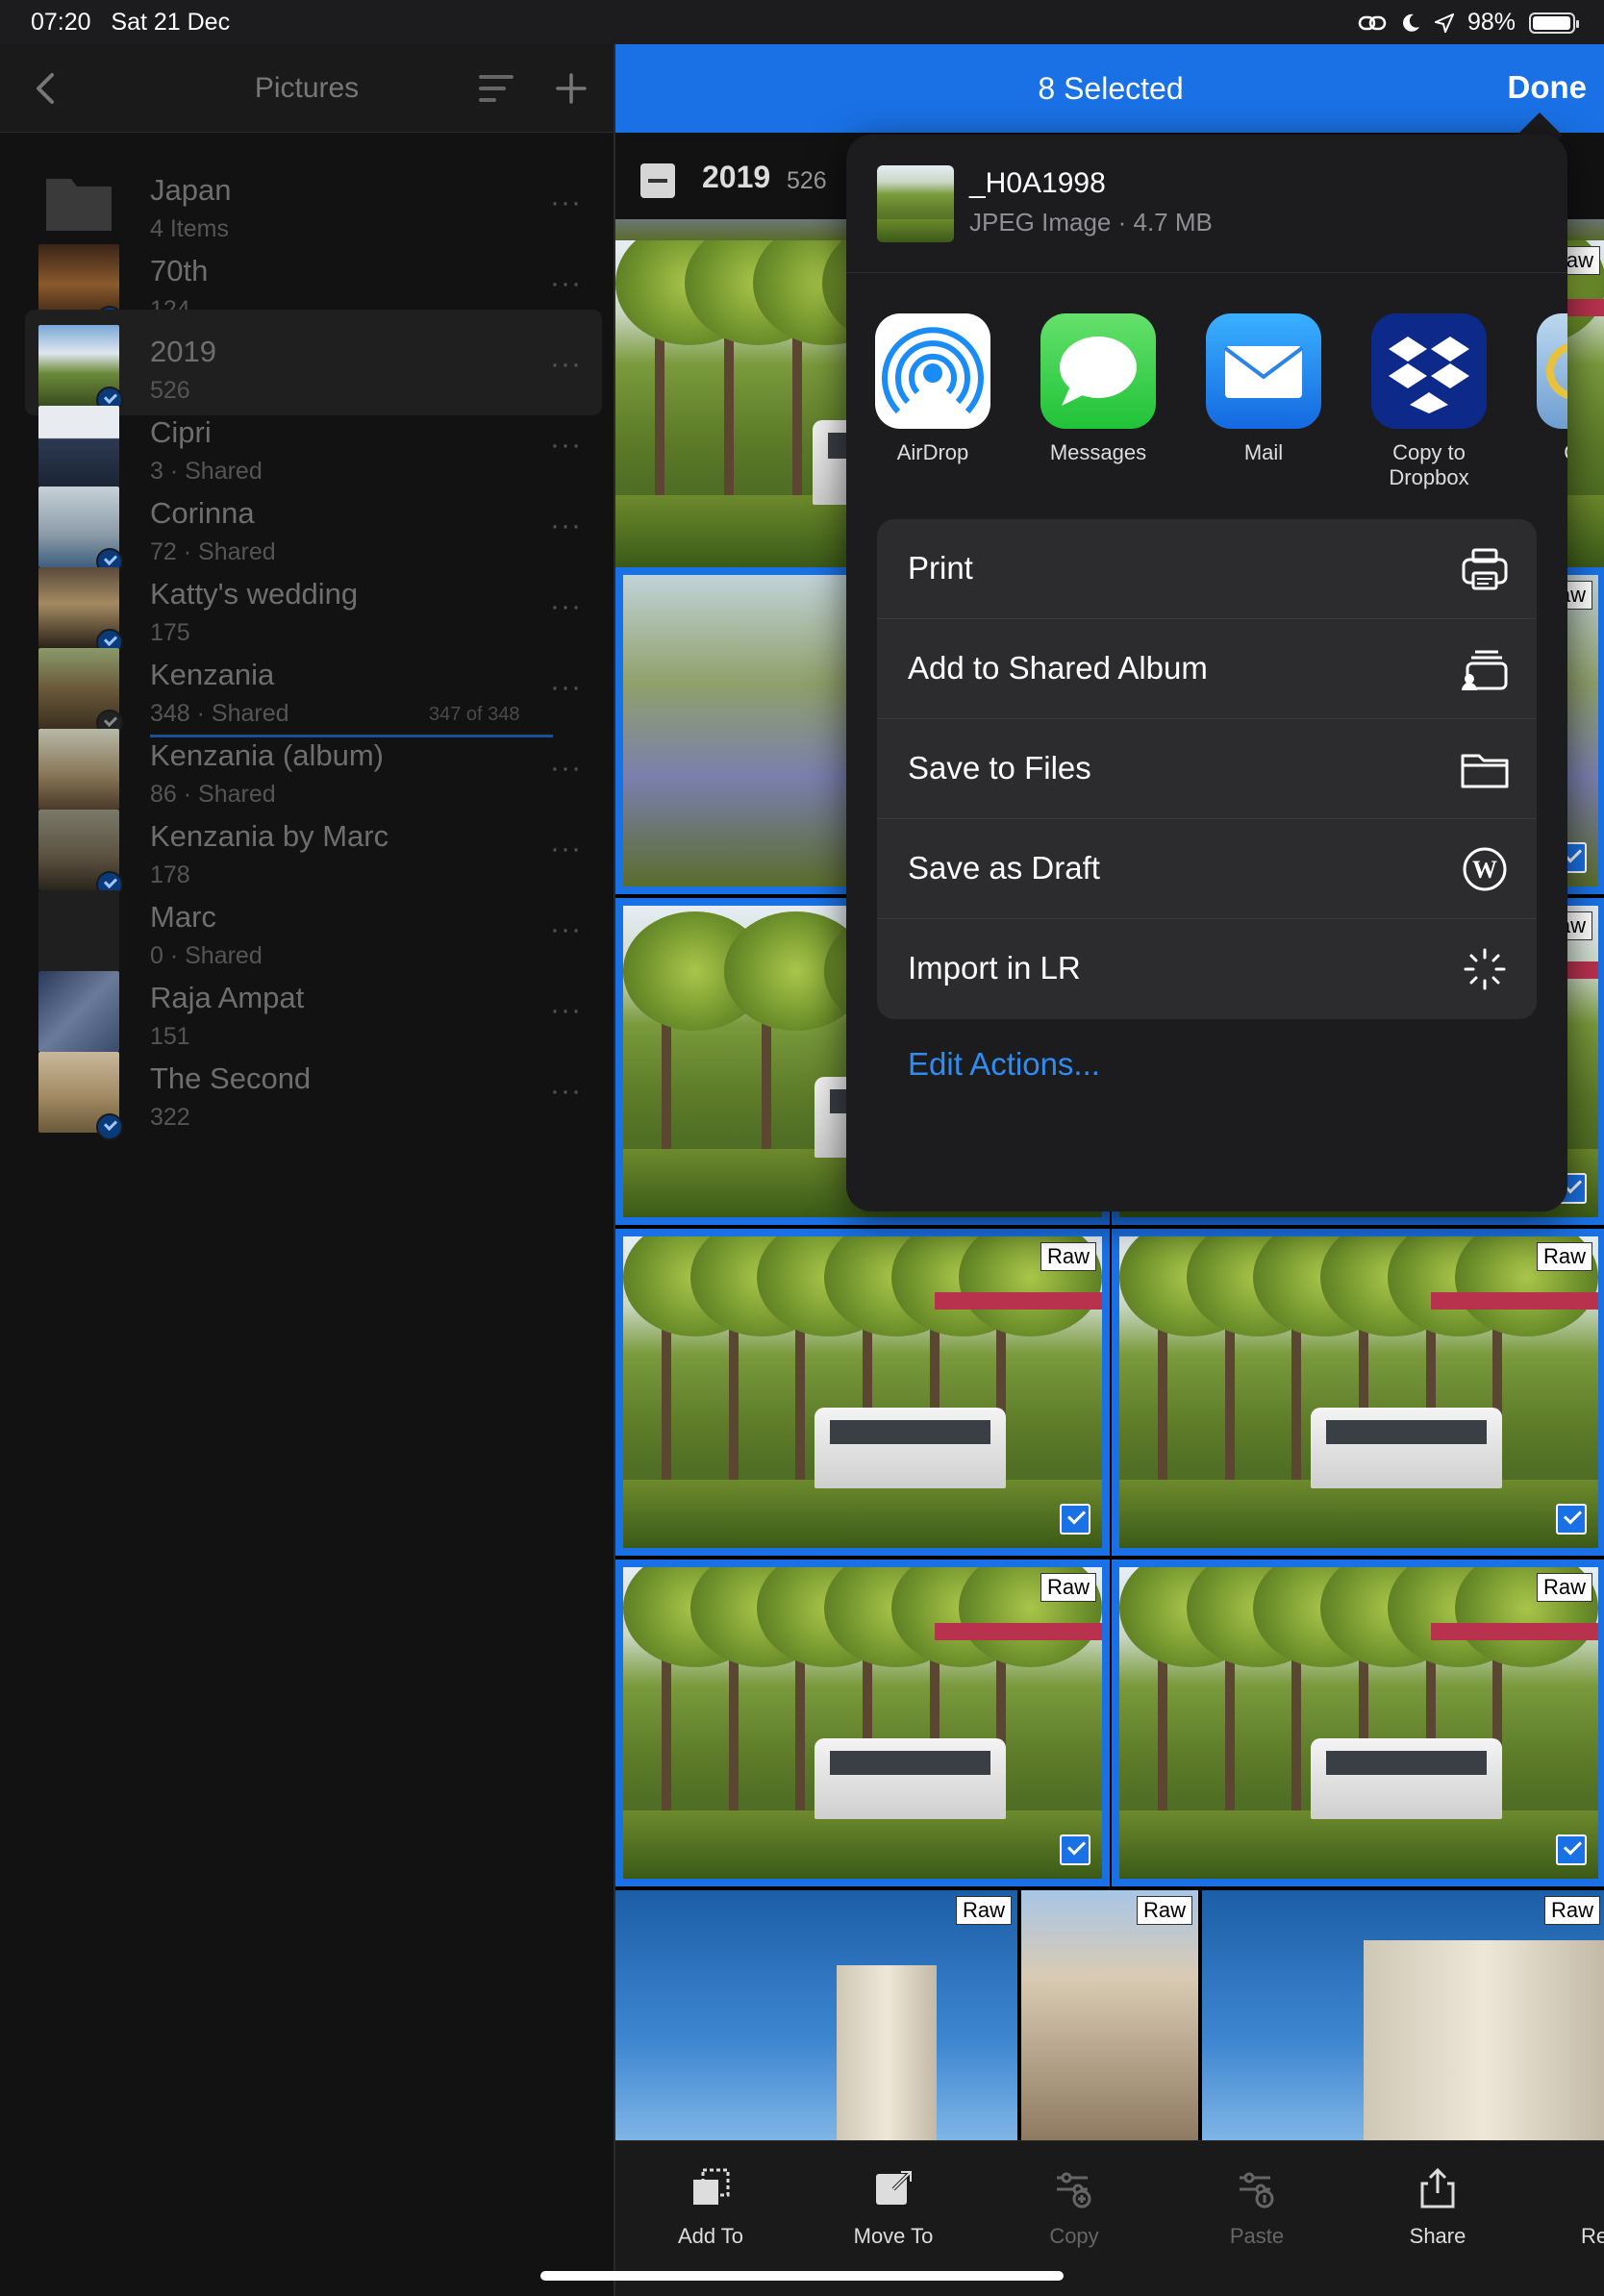 This screenshot has width=1604, height=2296. I want to click on share-icon, so click(1437, 2188).